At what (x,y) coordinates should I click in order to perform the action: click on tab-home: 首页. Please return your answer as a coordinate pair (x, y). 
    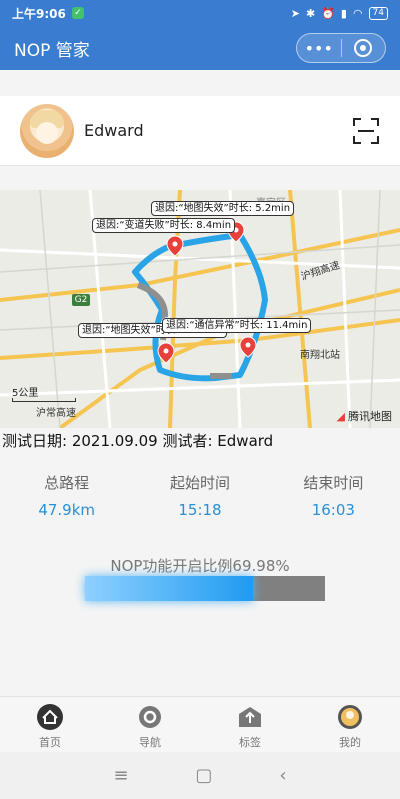
    Looking at the image, I should click on (50, 724).